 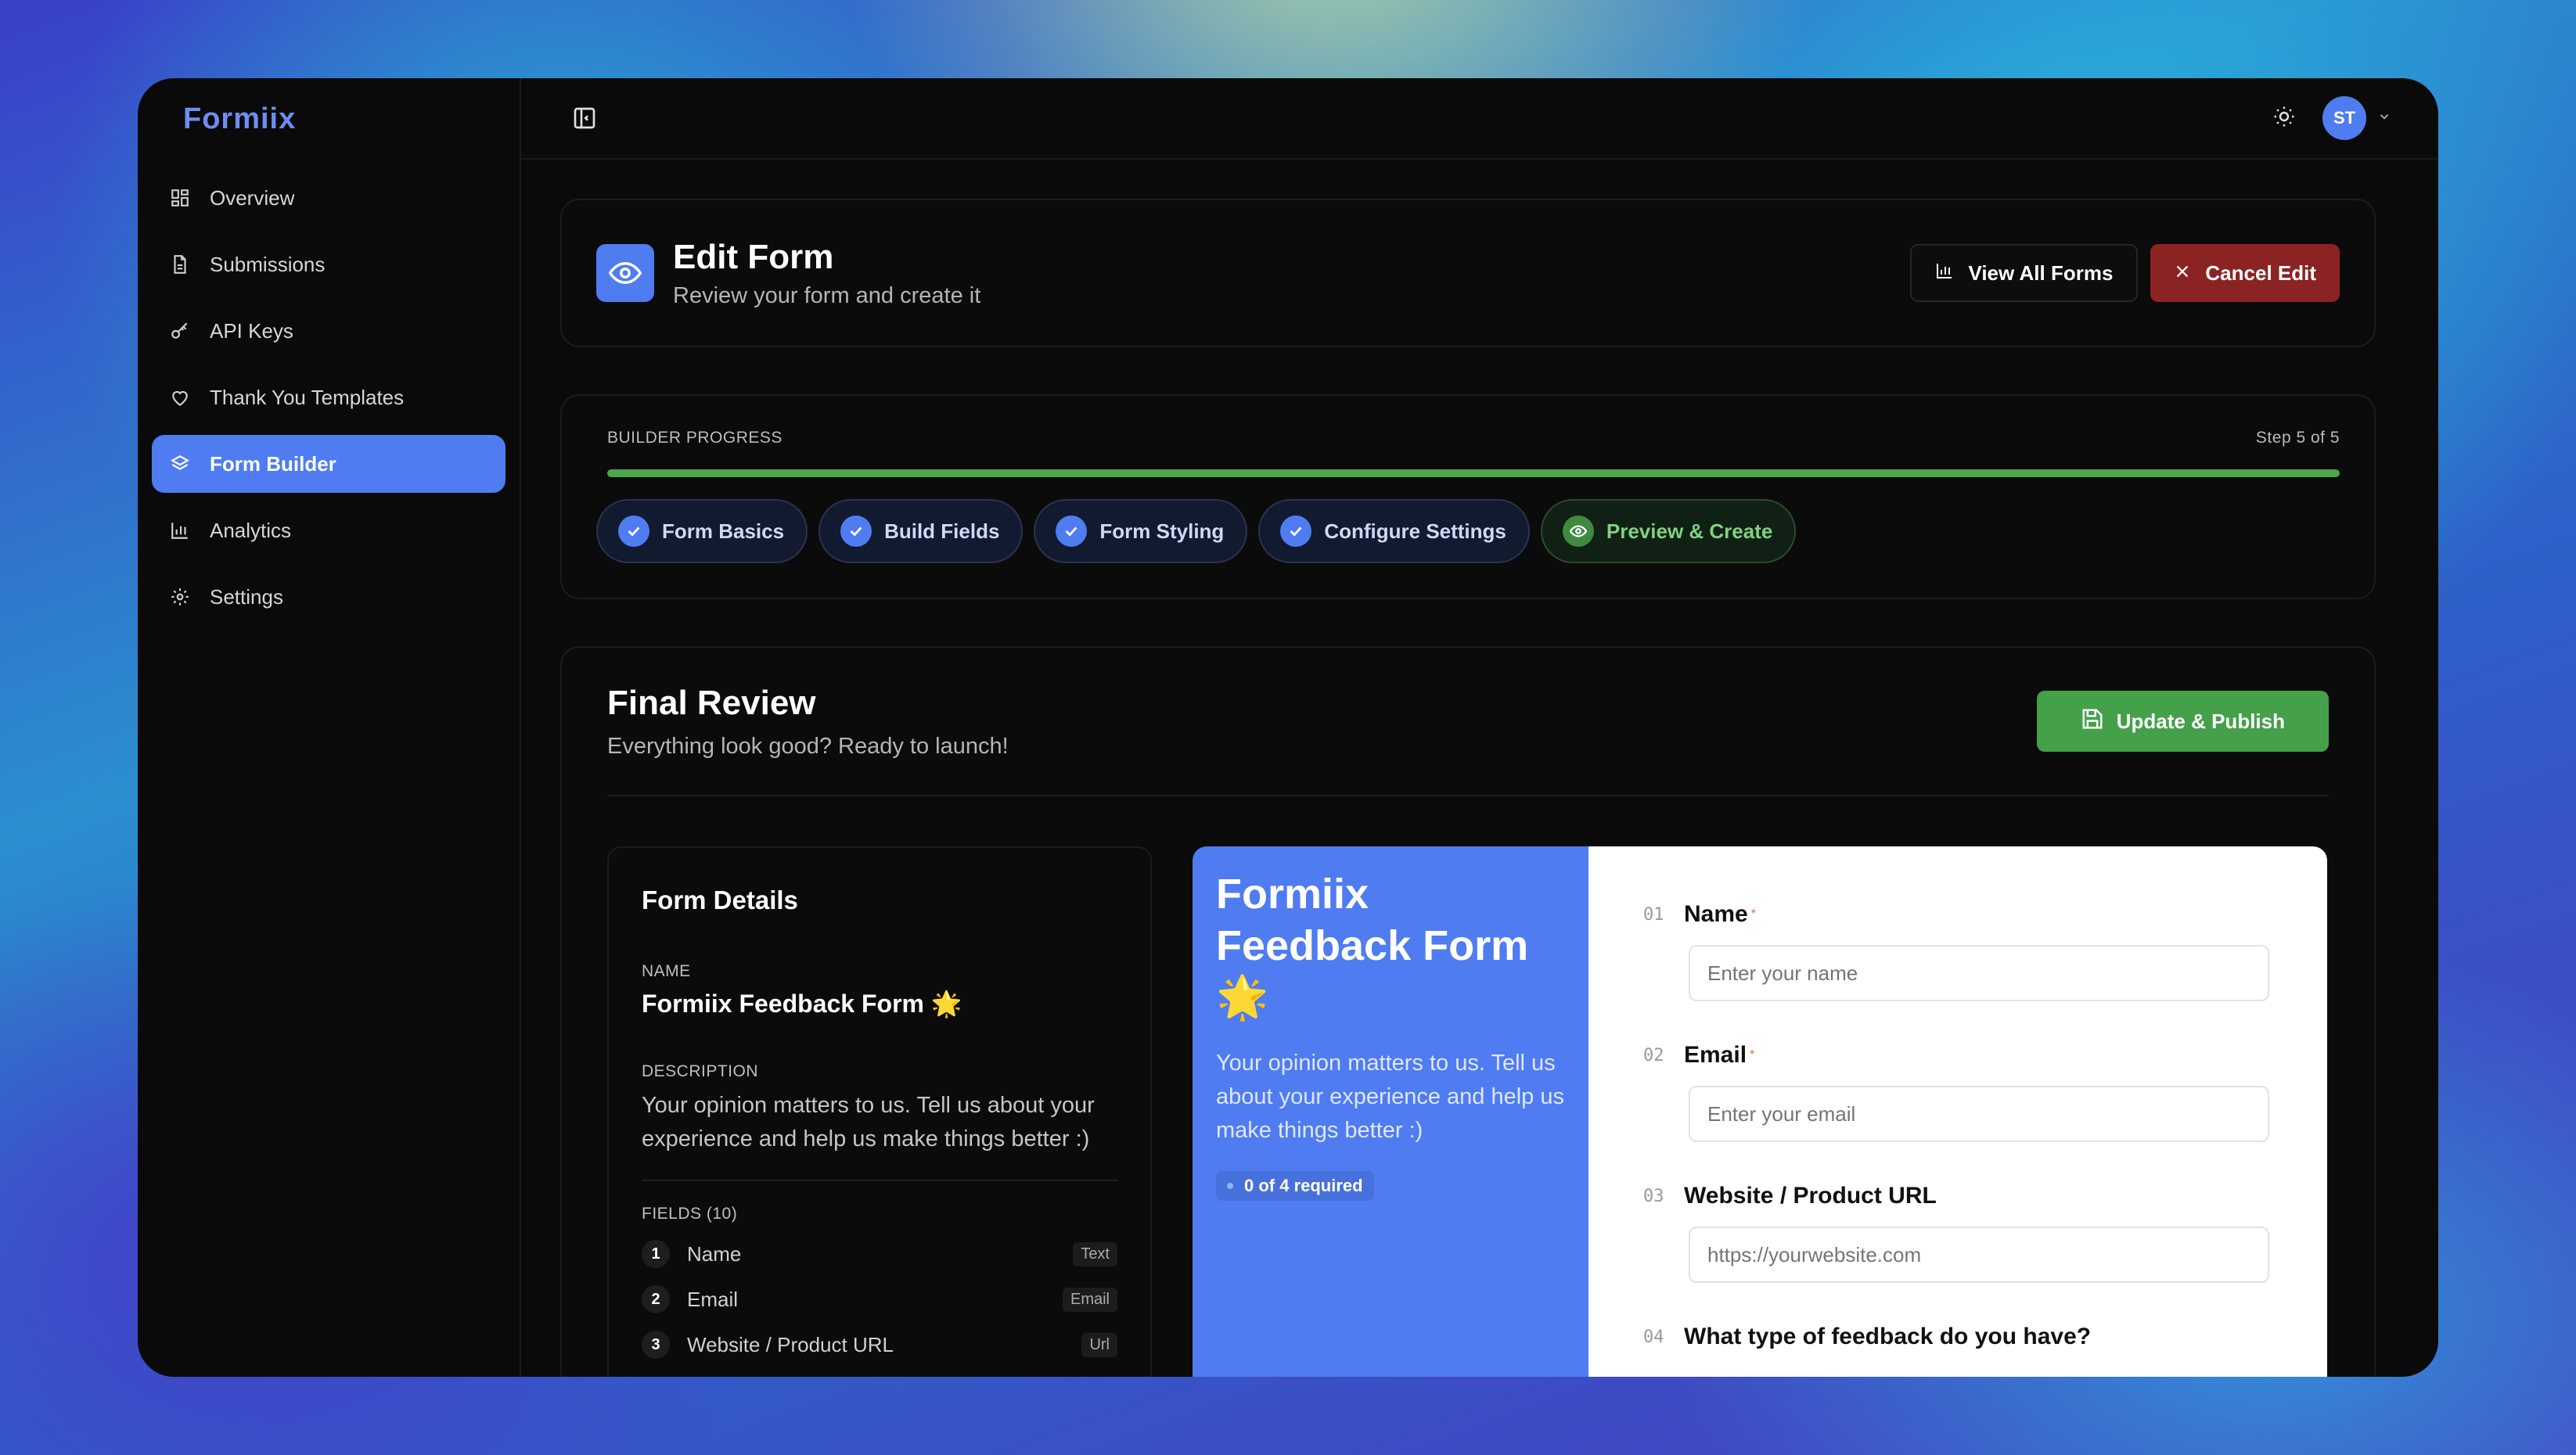 What do you see at coordinates (328, 597) in the screenshot?
I see `sidebar-item-settings: Settings` at bounding box center [328, 597].